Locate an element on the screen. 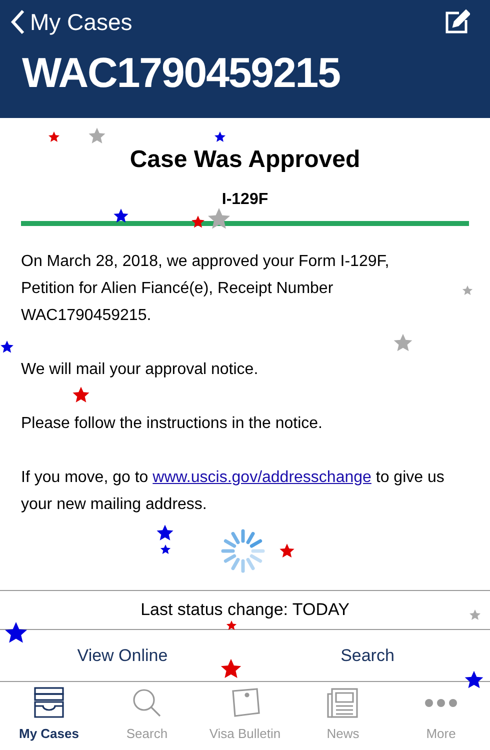  inbox-tray-icon is located at coordinates (49, 703).